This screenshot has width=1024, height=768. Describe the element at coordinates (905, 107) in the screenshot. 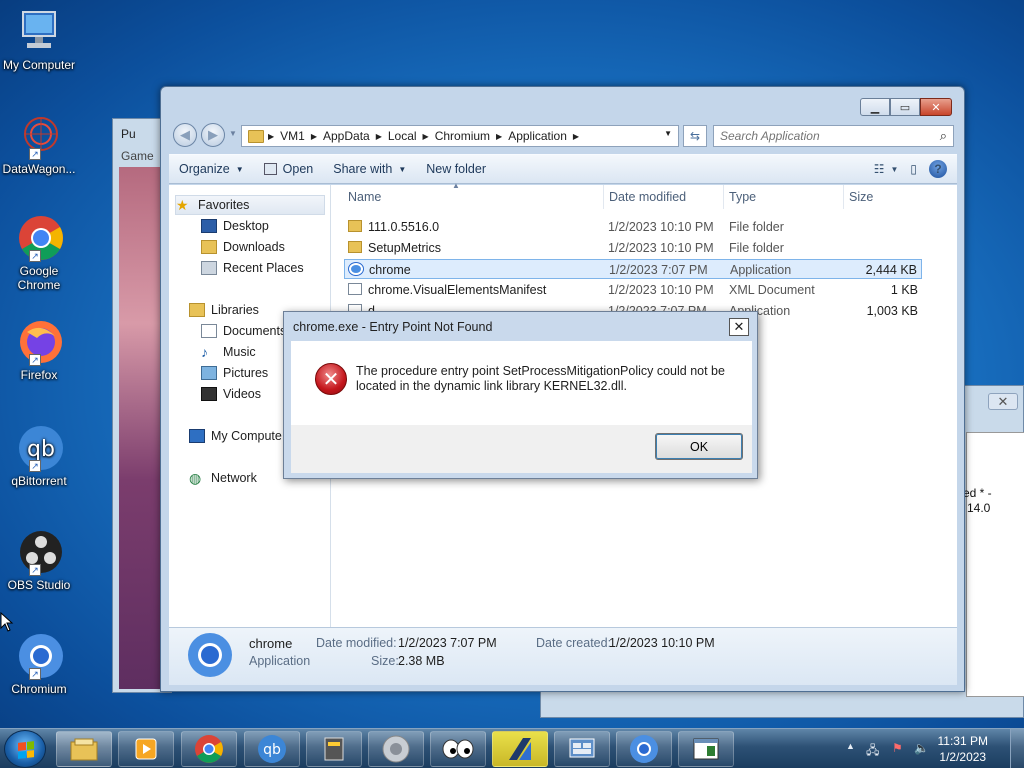

I see `maximize-button: ▭` at that location.